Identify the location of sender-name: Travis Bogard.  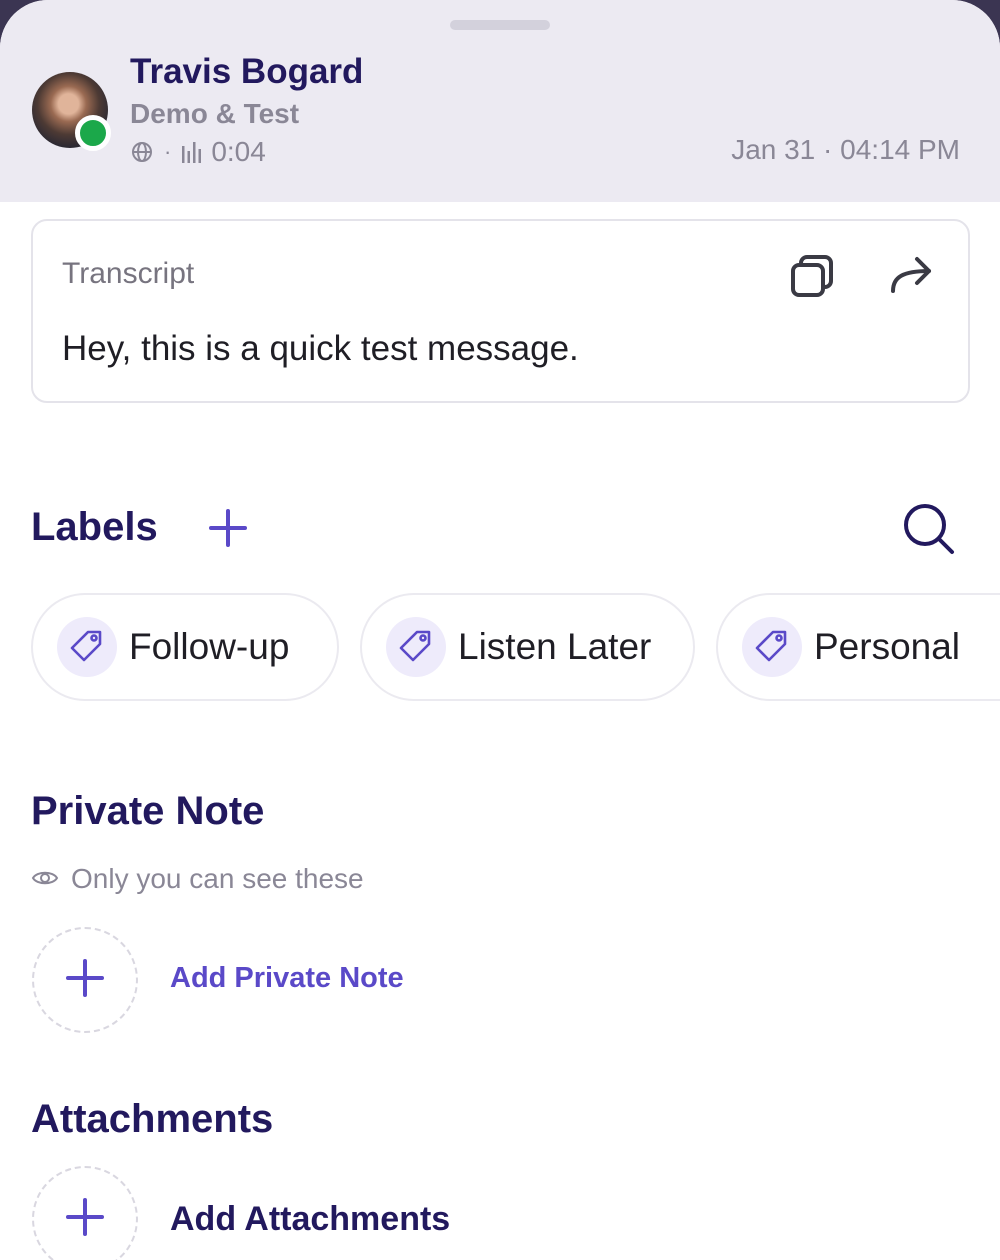
(246, 72).